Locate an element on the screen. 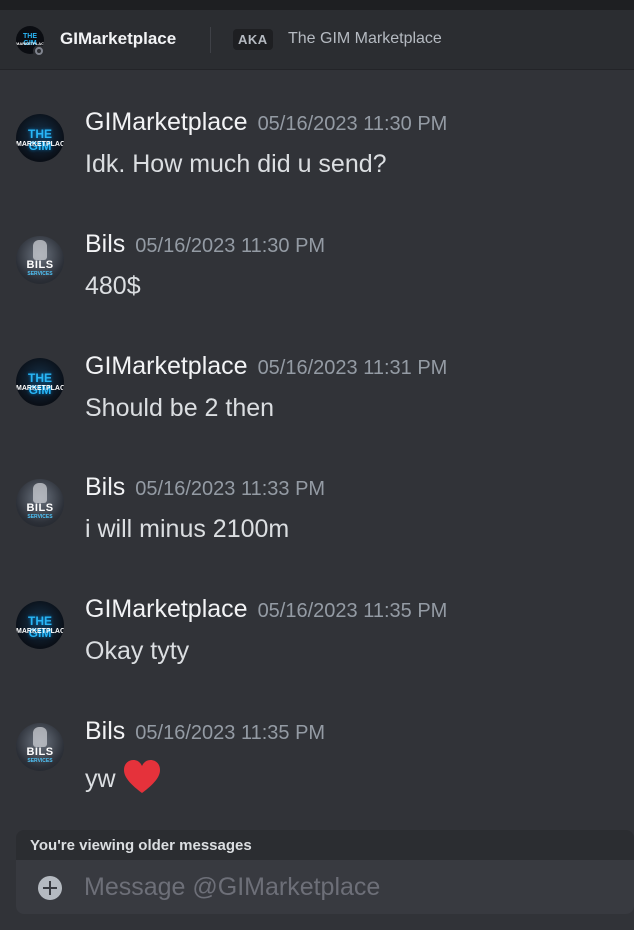  message-text: yw is located at coordinates (100, 779).